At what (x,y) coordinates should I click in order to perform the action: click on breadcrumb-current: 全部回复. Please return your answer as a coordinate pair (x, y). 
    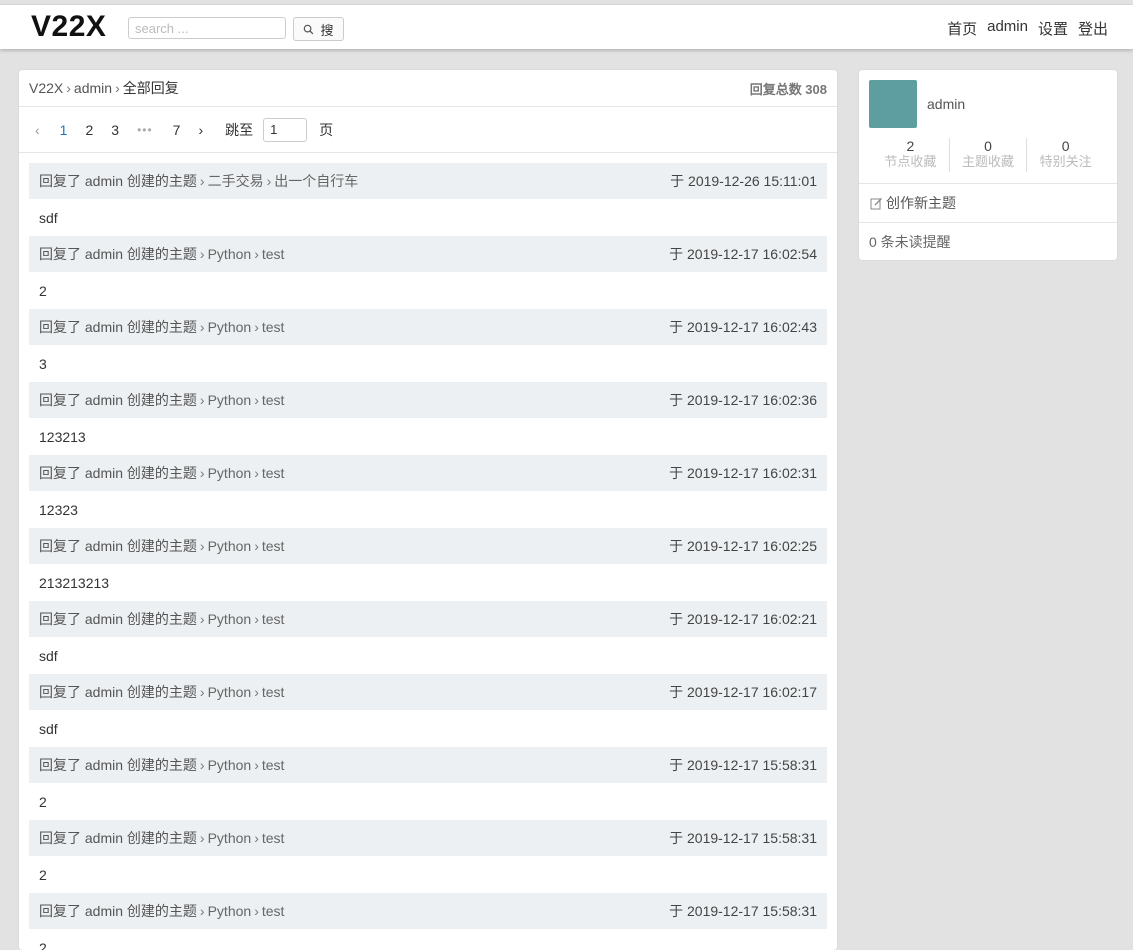
    Looking at the image, I should click on (150, 88).